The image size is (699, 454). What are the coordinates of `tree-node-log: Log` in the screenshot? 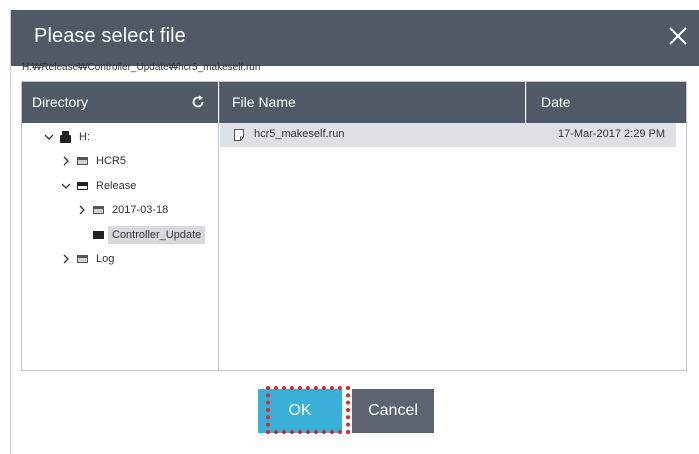 It's located at (87, 259).